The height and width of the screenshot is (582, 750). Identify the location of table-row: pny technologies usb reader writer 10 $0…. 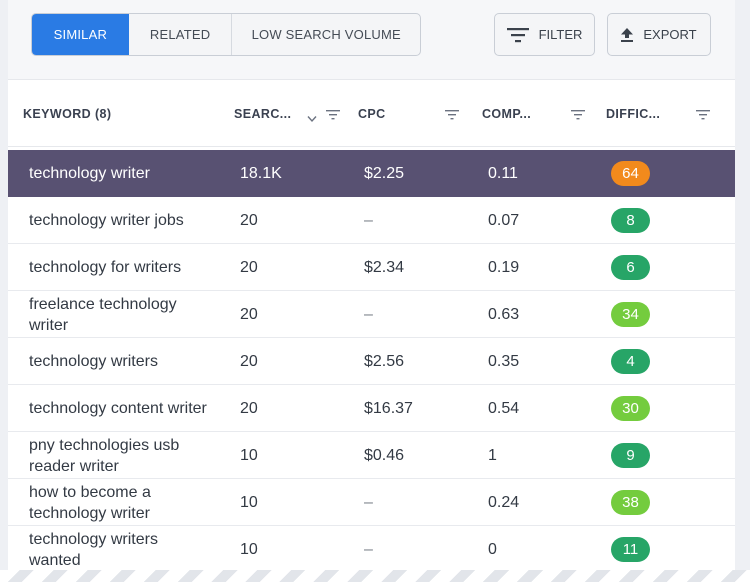
(371, 455).